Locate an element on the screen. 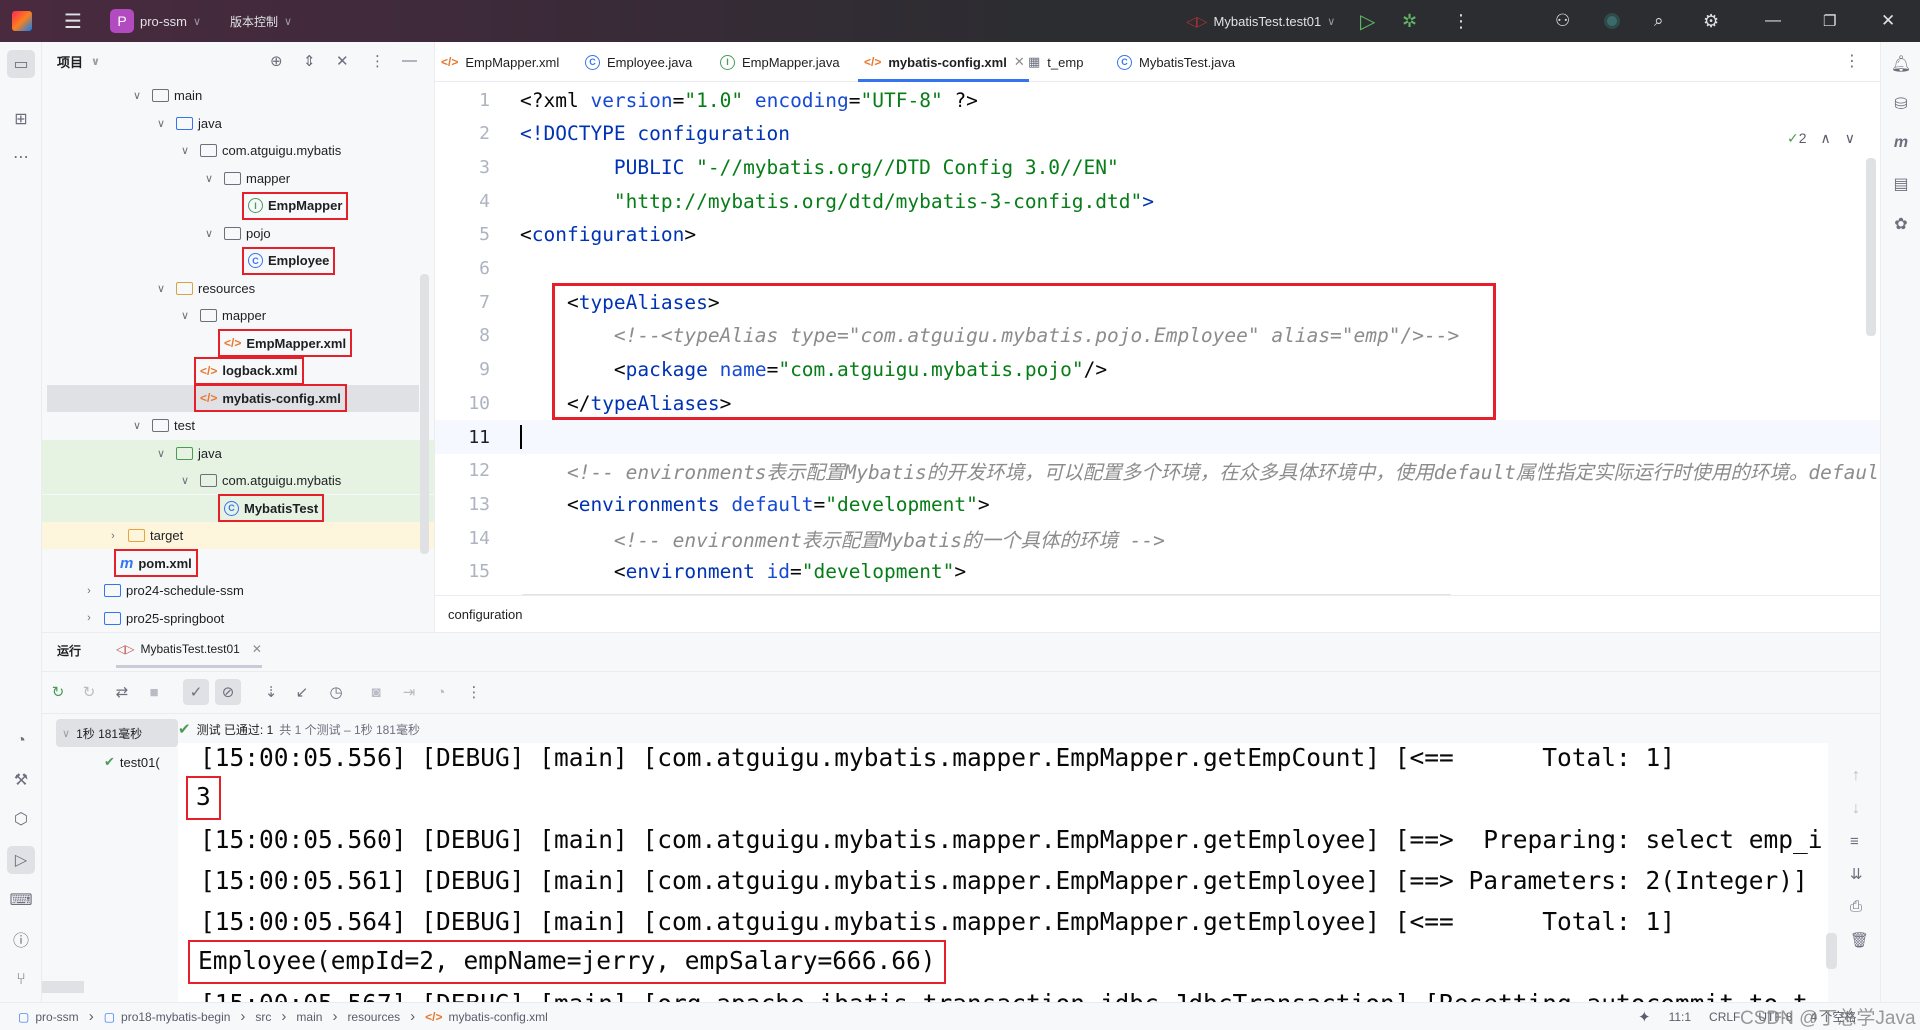 The height and width of the screenshot is (1030, 1920). search-icon: ⌕ is located at coordinates (1659, 21).